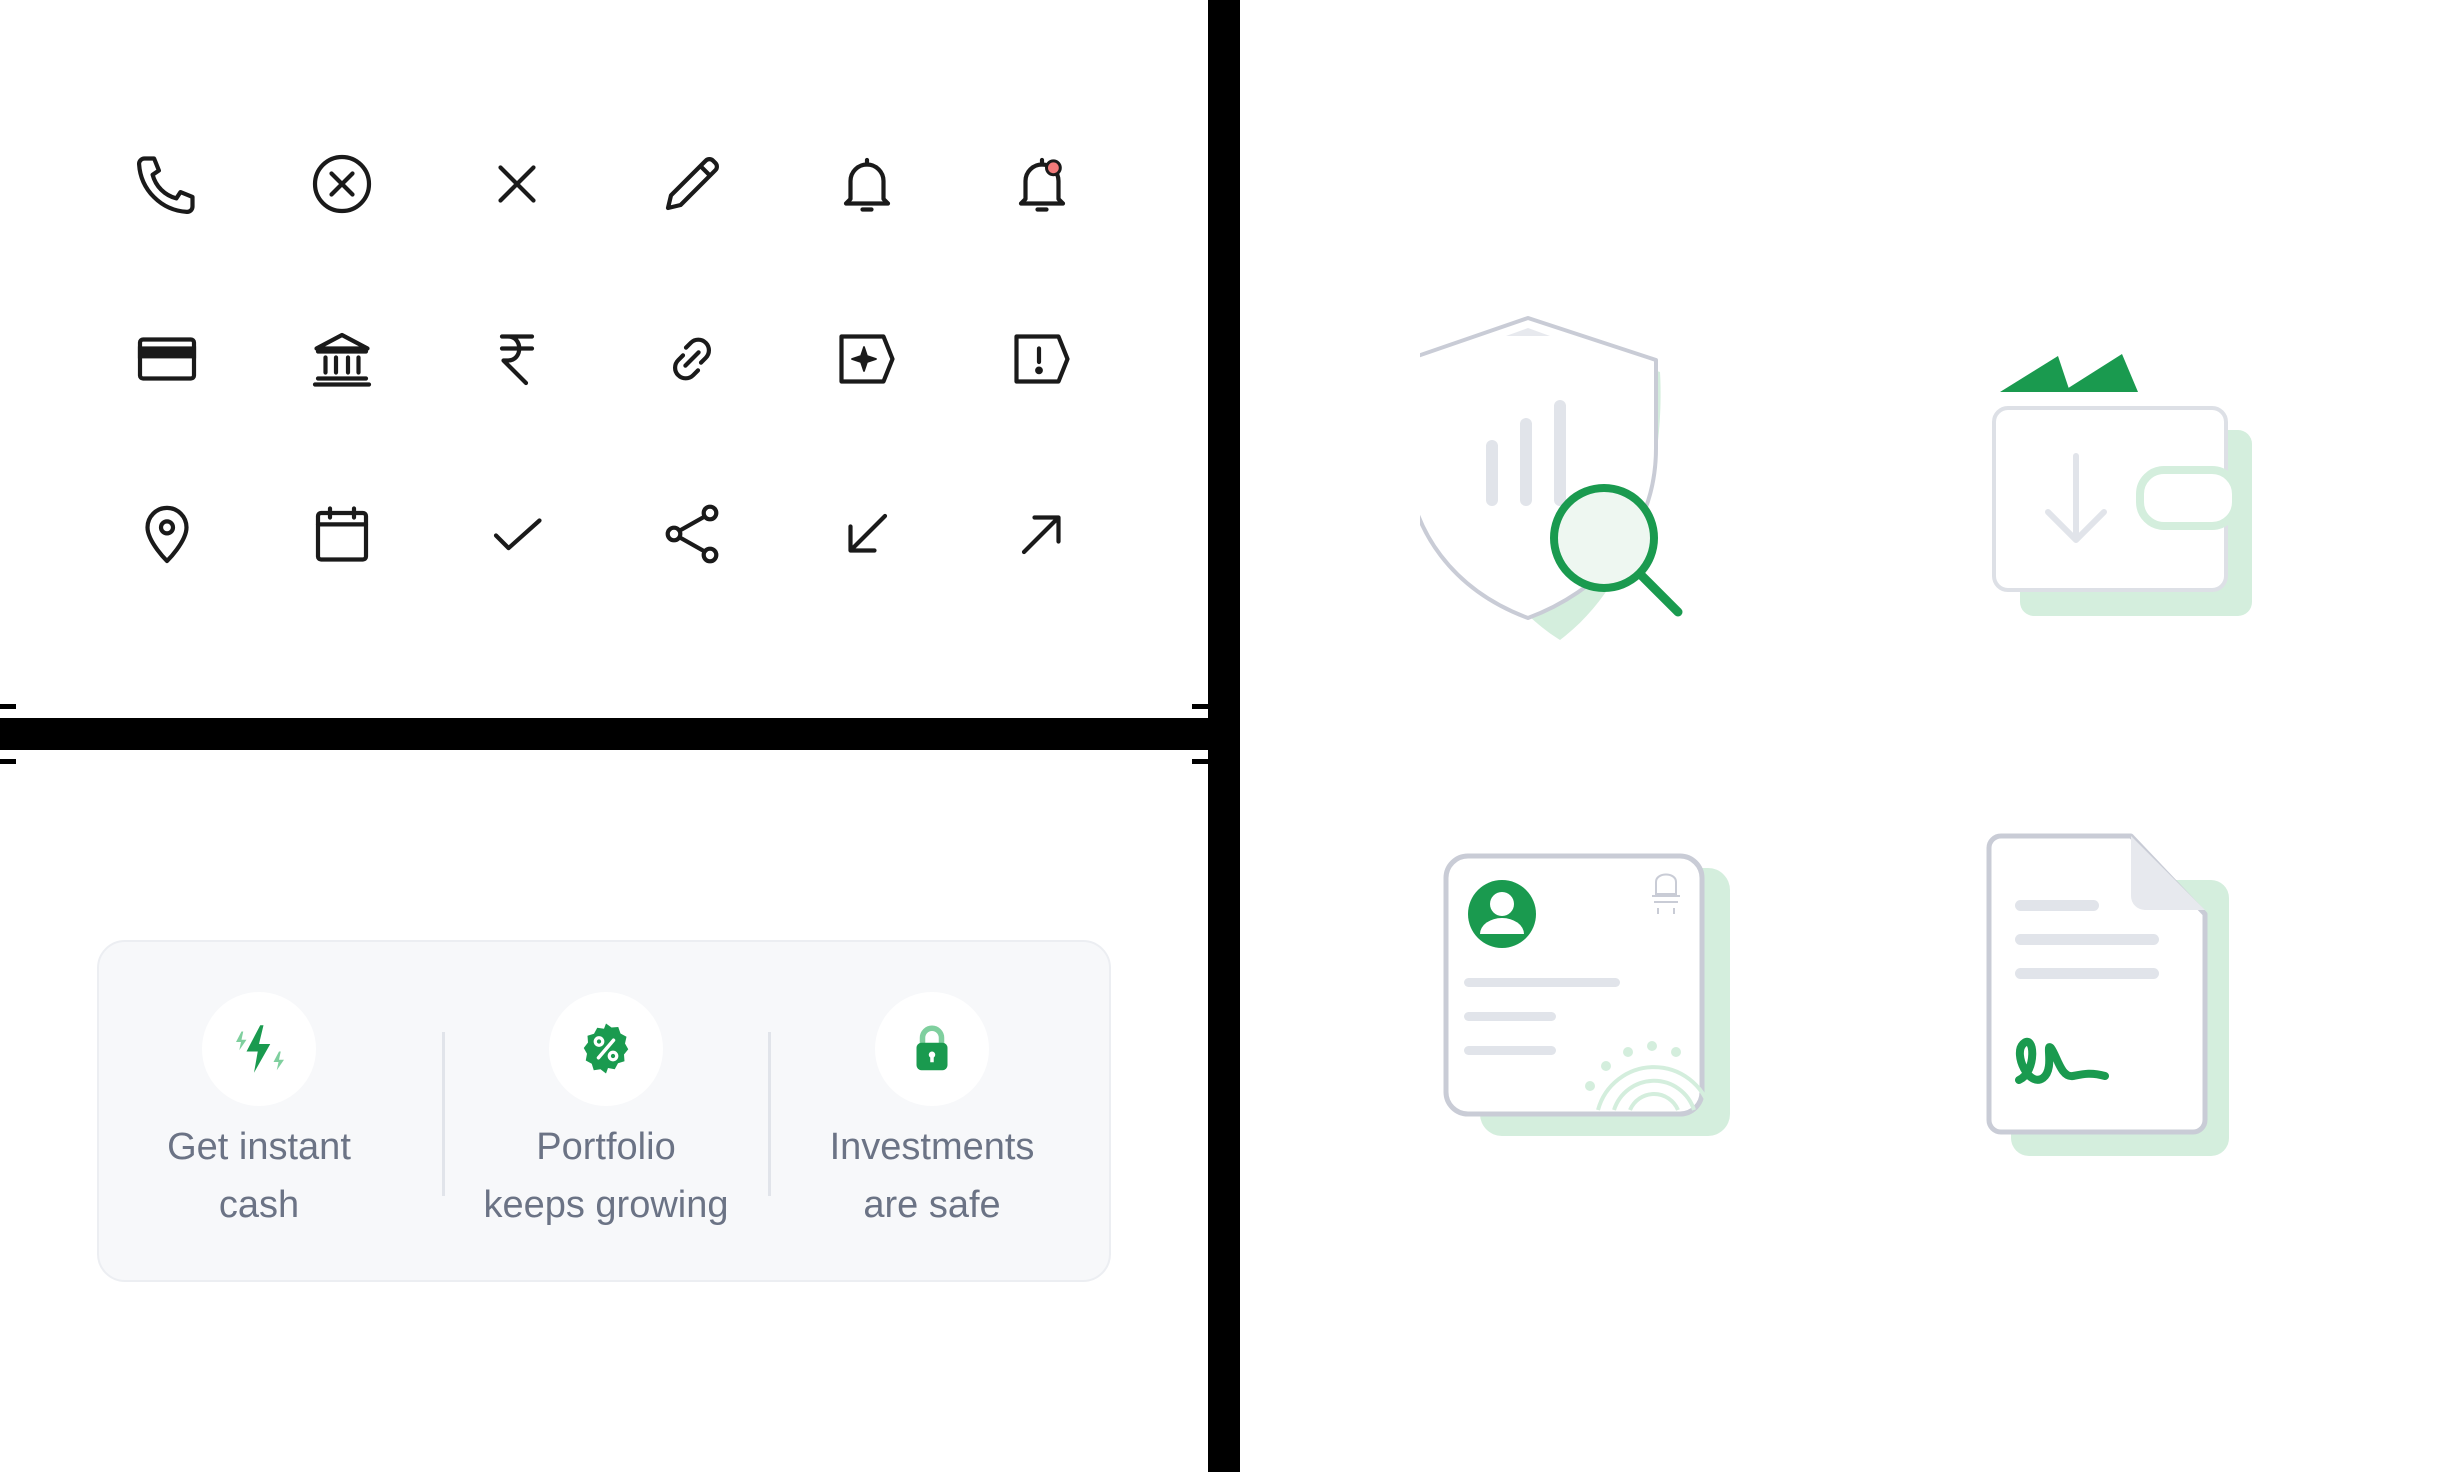 Image resolution: width=2448 pixels, height=1472 pixels. Describe the element at coordinates (342, 184) in the screenshot. I see `close-circle-icon` at that location.